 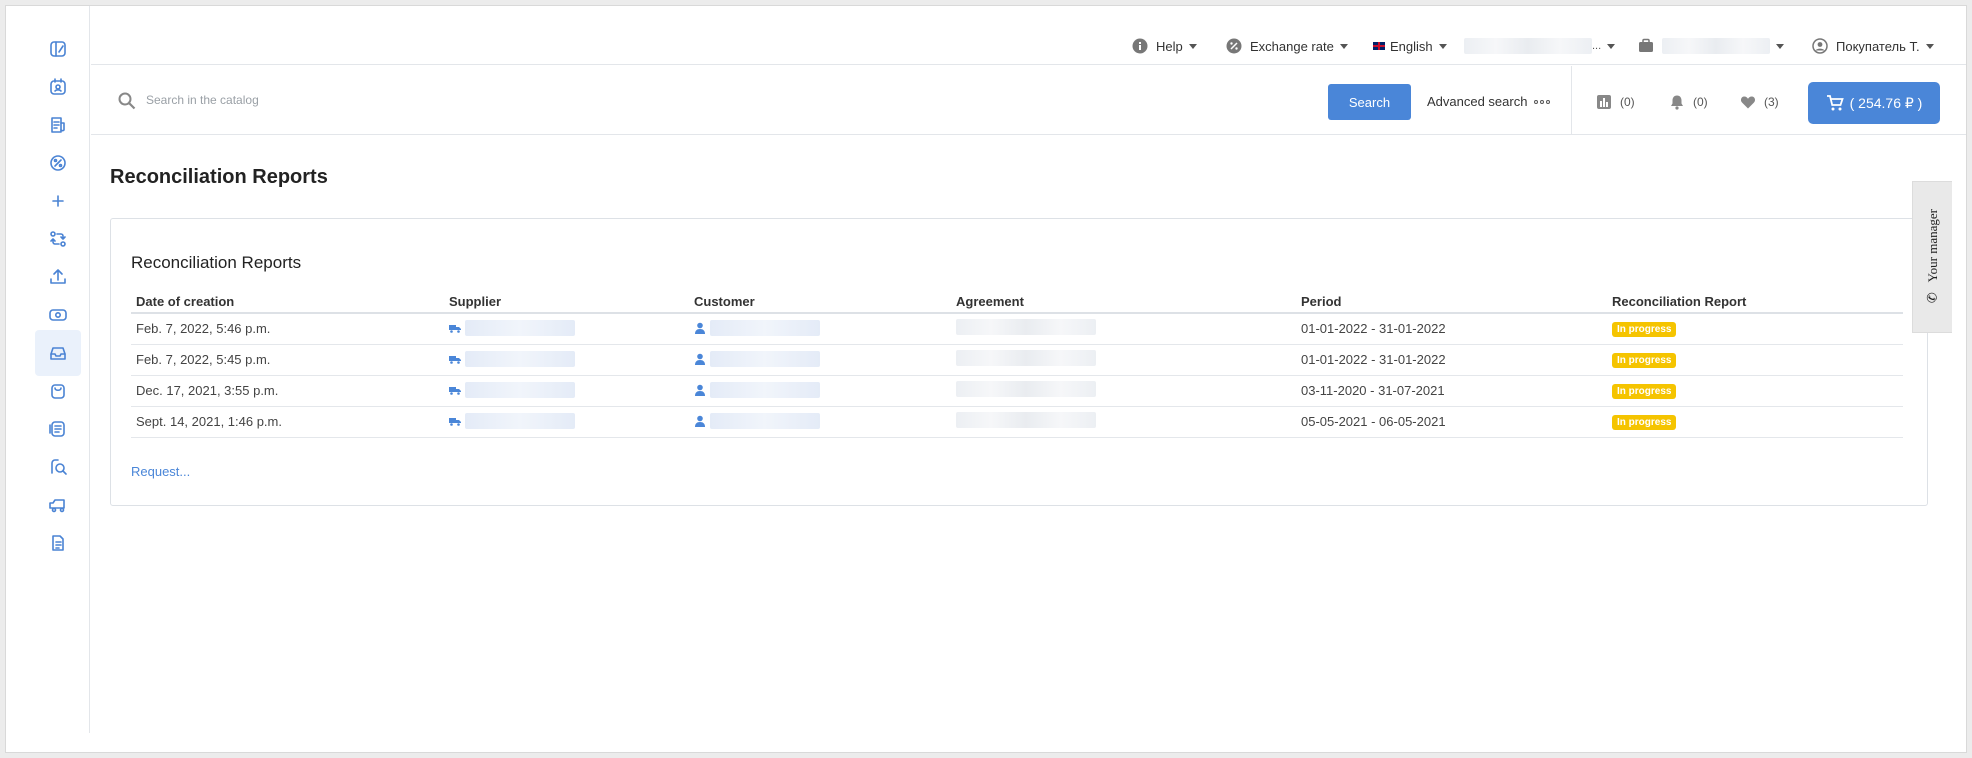 What do you see at coordinates (1615, 102) in the screenshot?
I see `compare-counter: (0)` at bounding box center [1615, 102].